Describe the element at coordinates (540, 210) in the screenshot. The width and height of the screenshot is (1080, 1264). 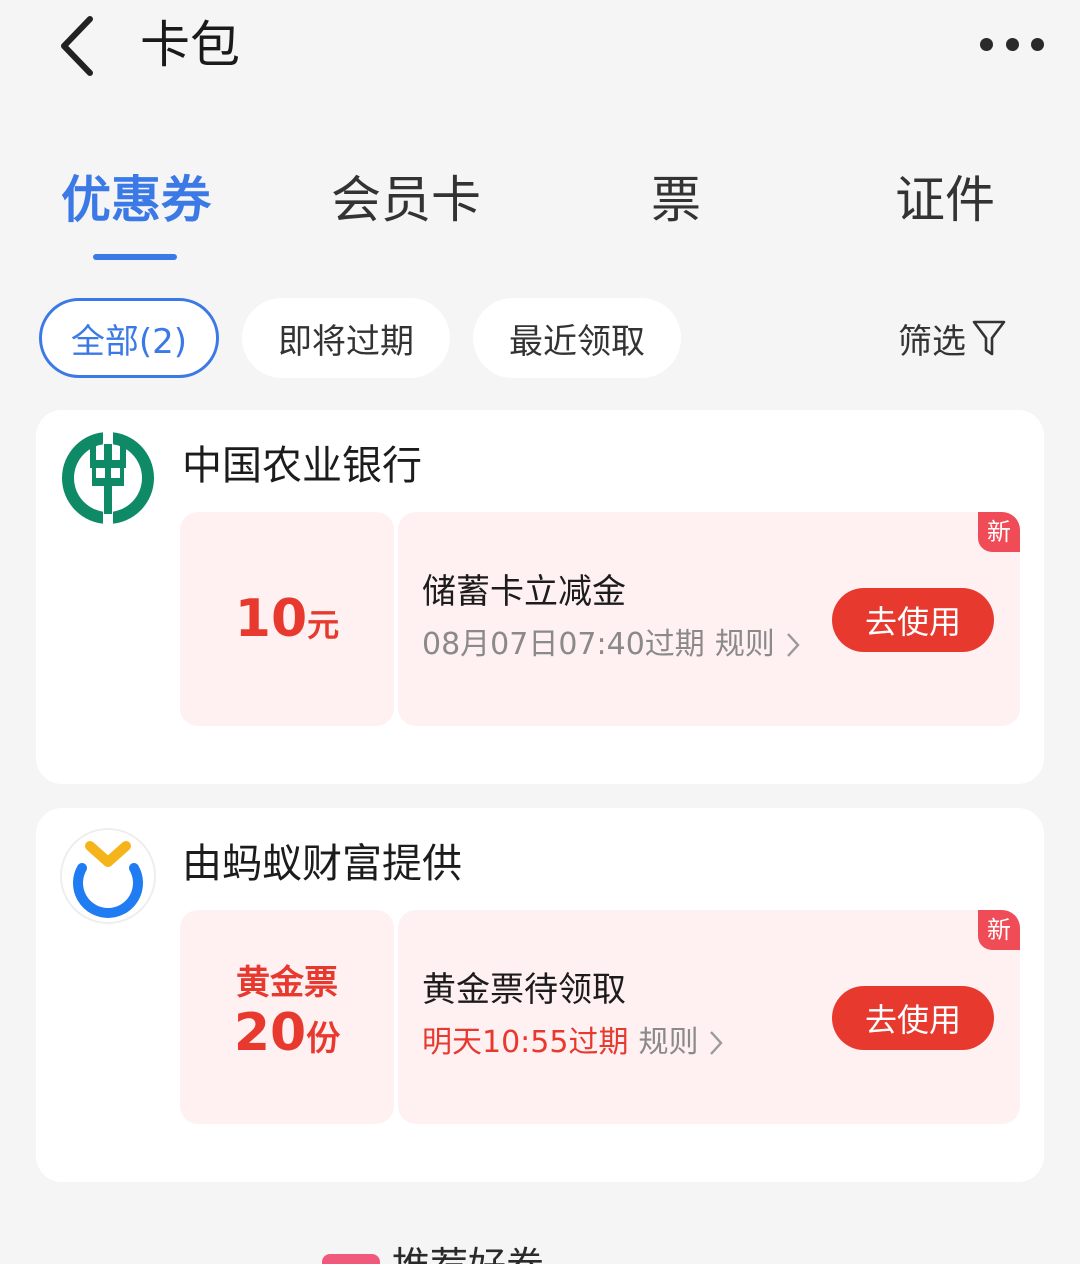
I see `category-tabs: 优惠券 会员卡 票 证件` at that location.